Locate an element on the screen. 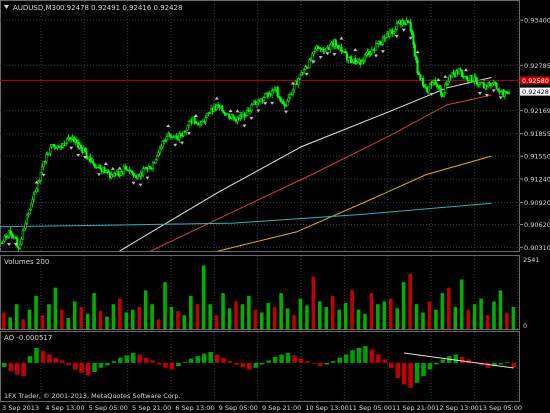 The image size is (550, 413). time-tick-label: 11 Sep 21:00 is located at coordinates (413, 408).